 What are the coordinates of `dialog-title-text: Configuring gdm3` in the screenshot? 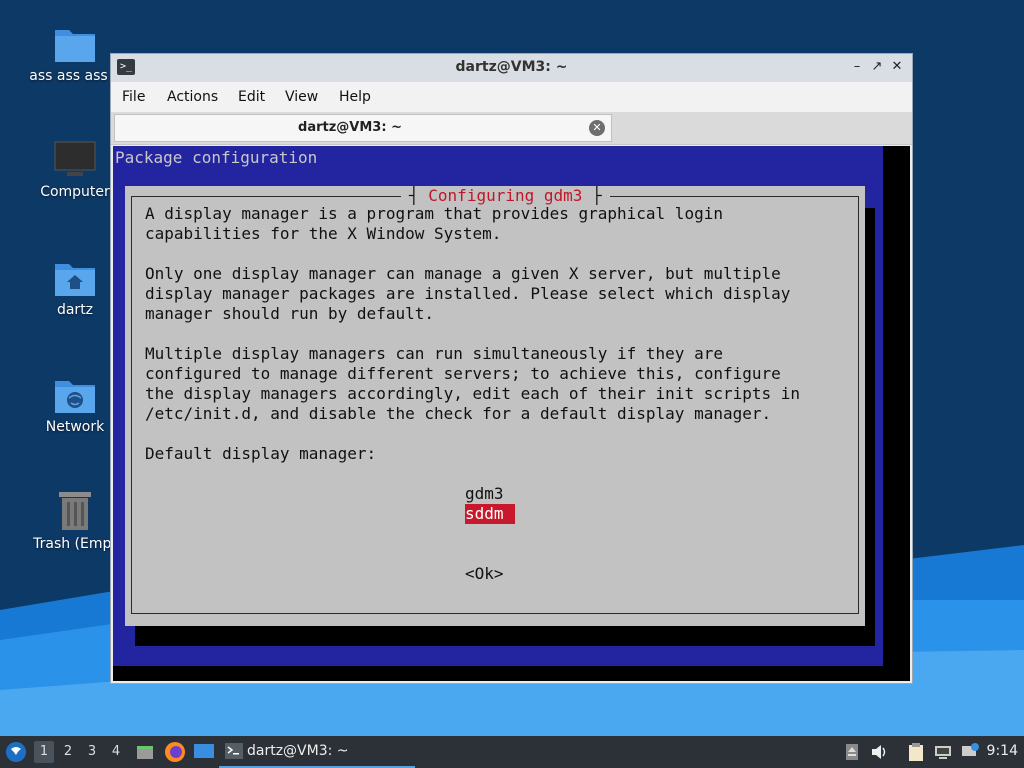 It's located at (505, 195).